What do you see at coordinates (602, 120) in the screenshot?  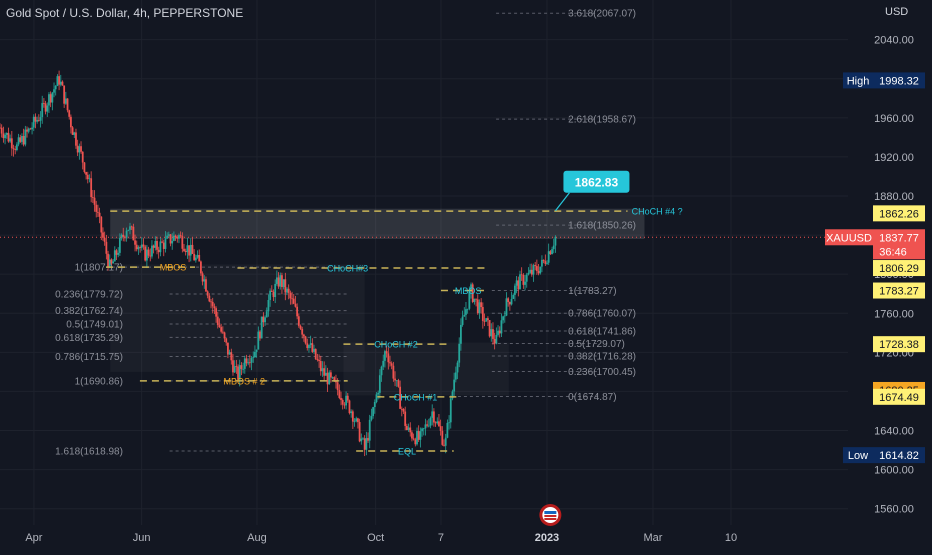 I see `fib-level-label: 2.618(1958.67)` at bounding box center [602, 120].